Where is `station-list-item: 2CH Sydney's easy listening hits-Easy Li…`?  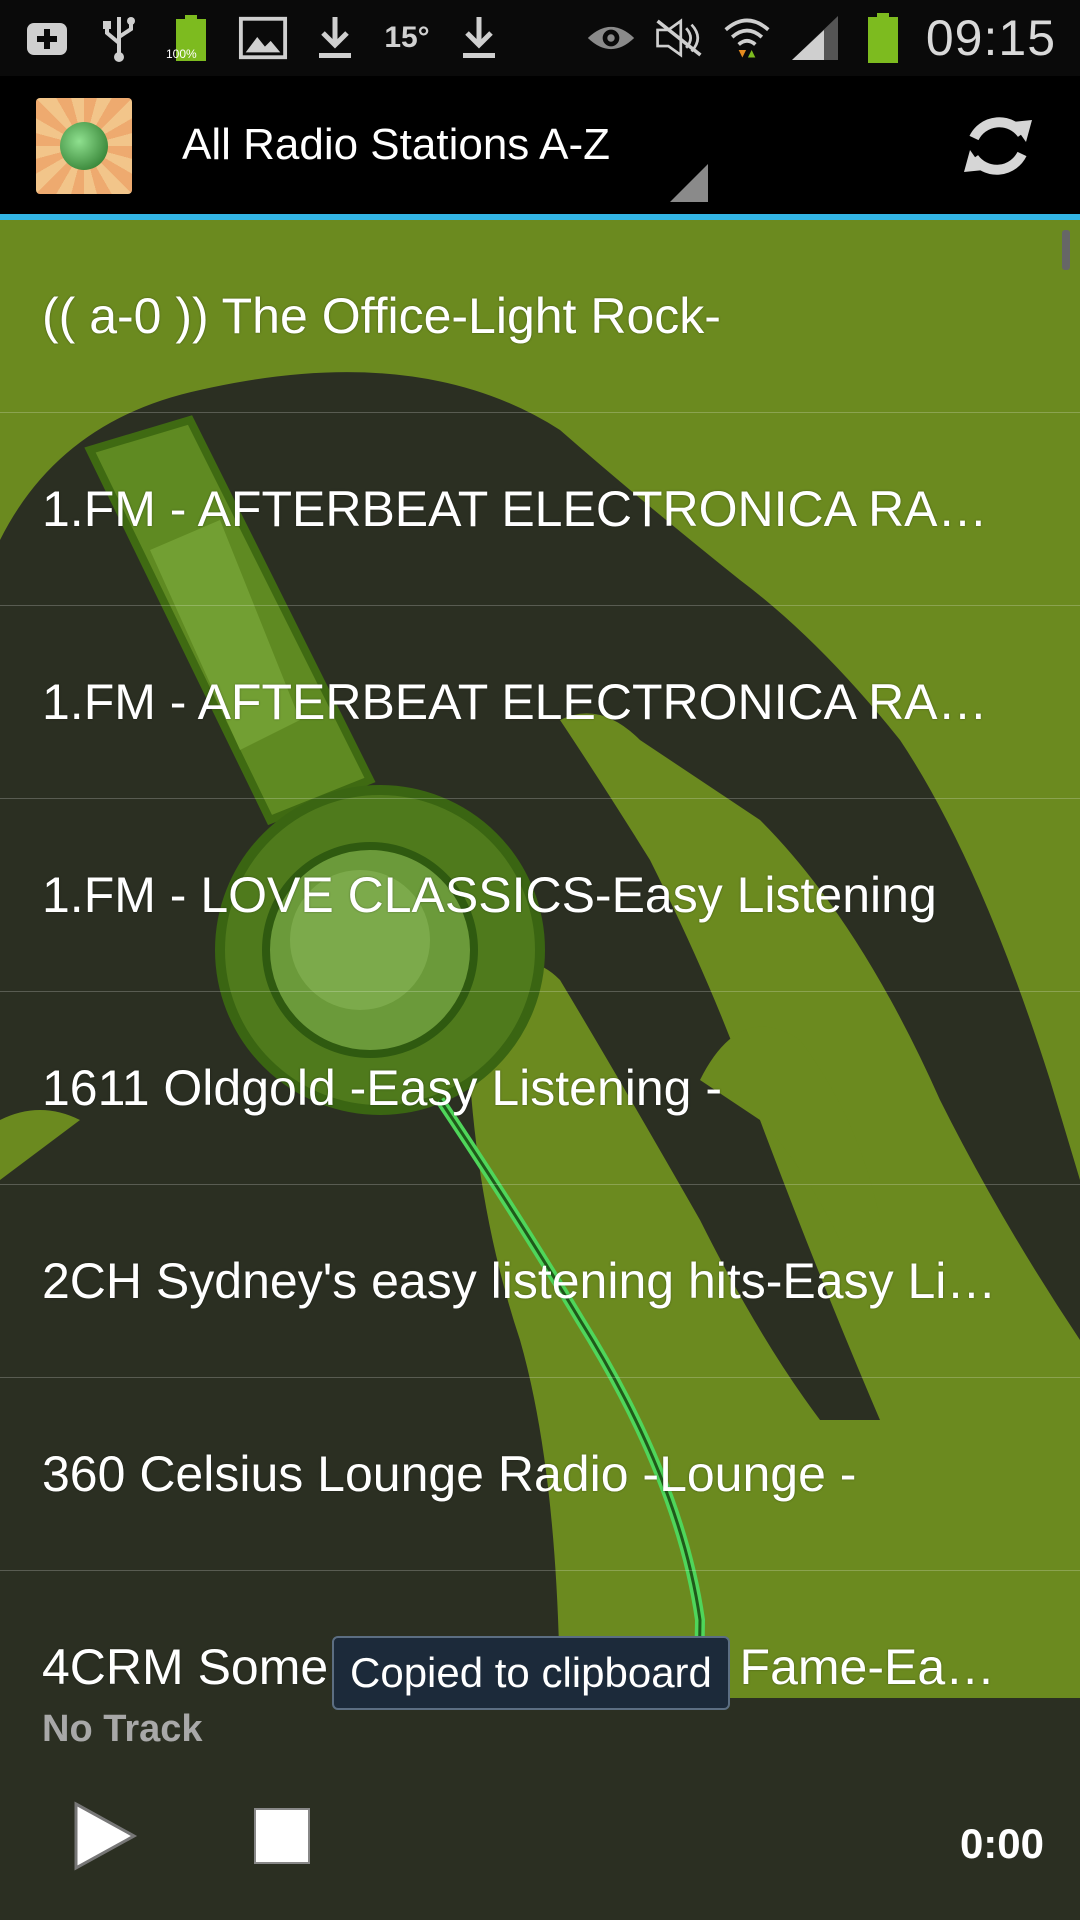 station-list-item: 2CH Sydney's easy listening hits-Easy Li… is located at coordinates (540, 1281).